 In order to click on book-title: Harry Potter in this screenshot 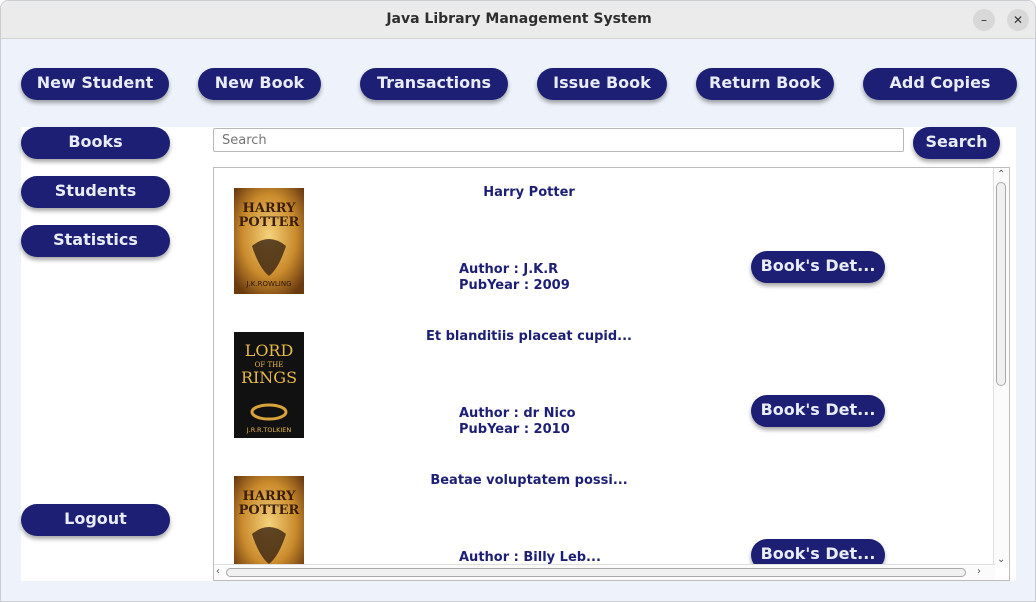, I will do `click(529, 192)`.